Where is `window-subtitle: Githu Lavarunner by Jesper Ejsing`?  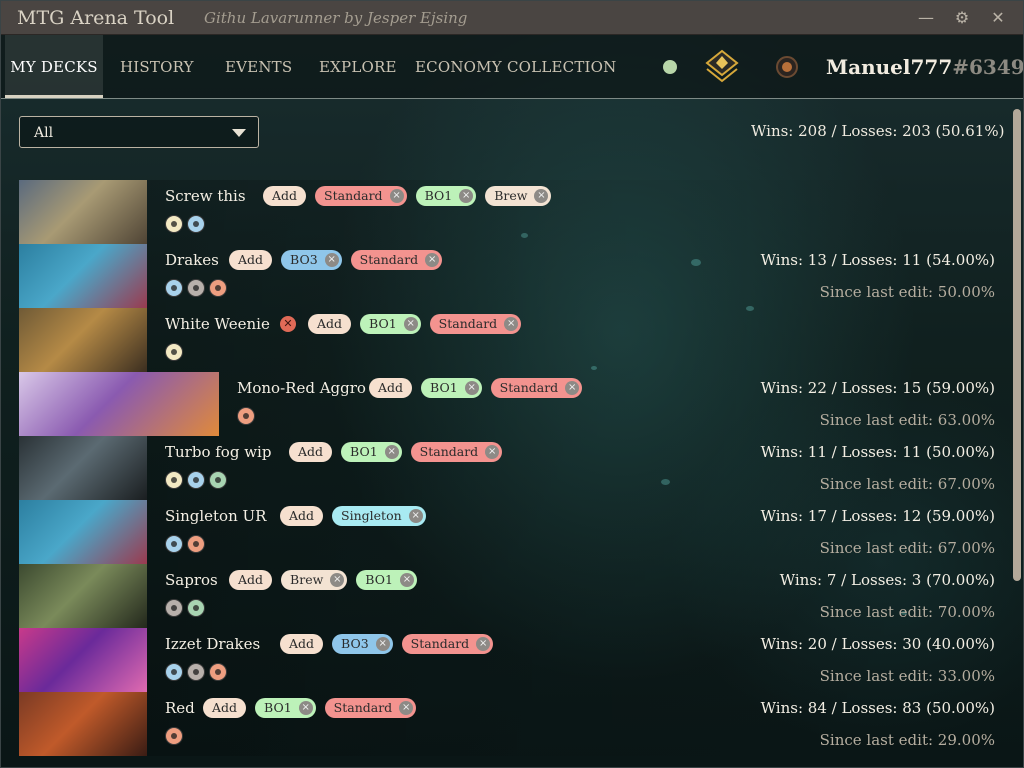 window-subtitle: Githu Lavarunner by Jesper Ejsing is located at coordinates (336, 18).